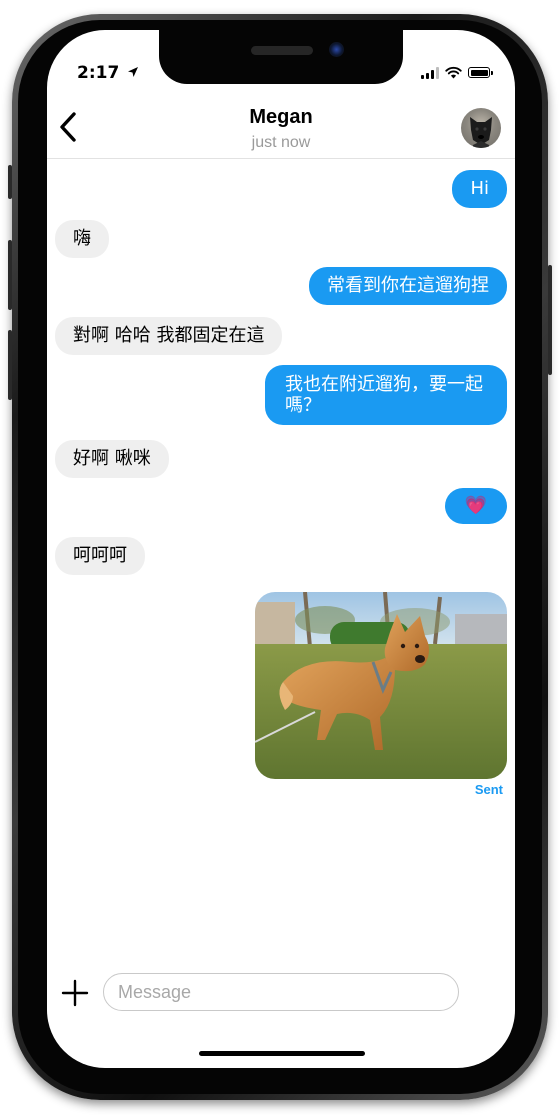 This screenshot has height=1115, width=560. I want to click on delivery-status: Sent, so click(488, 789).